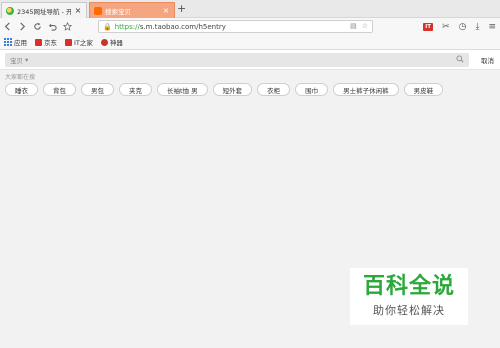 The height and width of the screenshot is (348, 500). What do you see at coordinates (98, 10) in the screenshot?
I see `taobao-icon` at bounding box center [98, 10].